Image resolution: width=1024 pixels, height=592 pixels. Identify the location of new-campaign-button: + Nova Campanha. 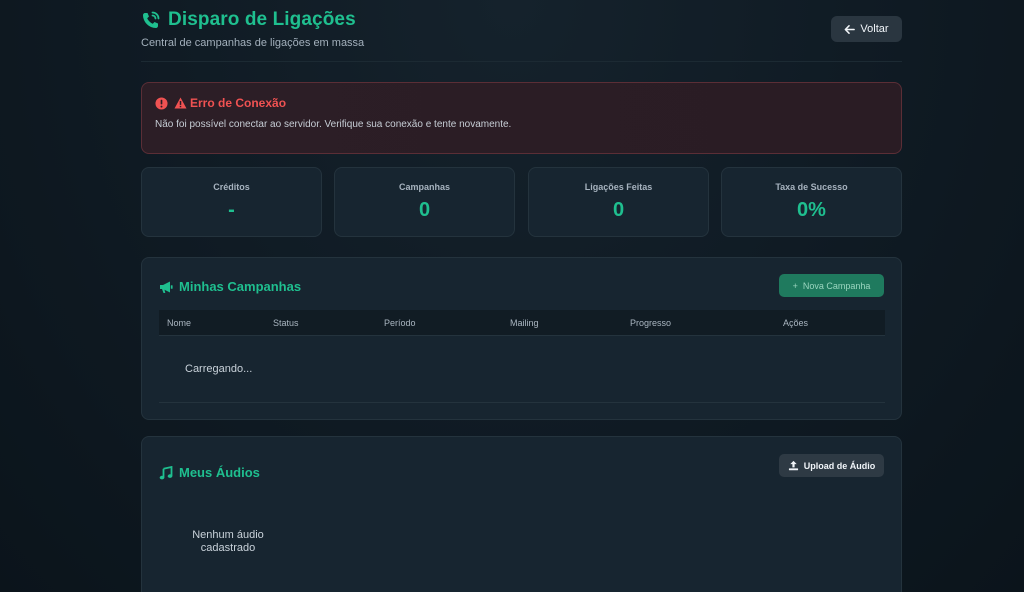
(831, 285).